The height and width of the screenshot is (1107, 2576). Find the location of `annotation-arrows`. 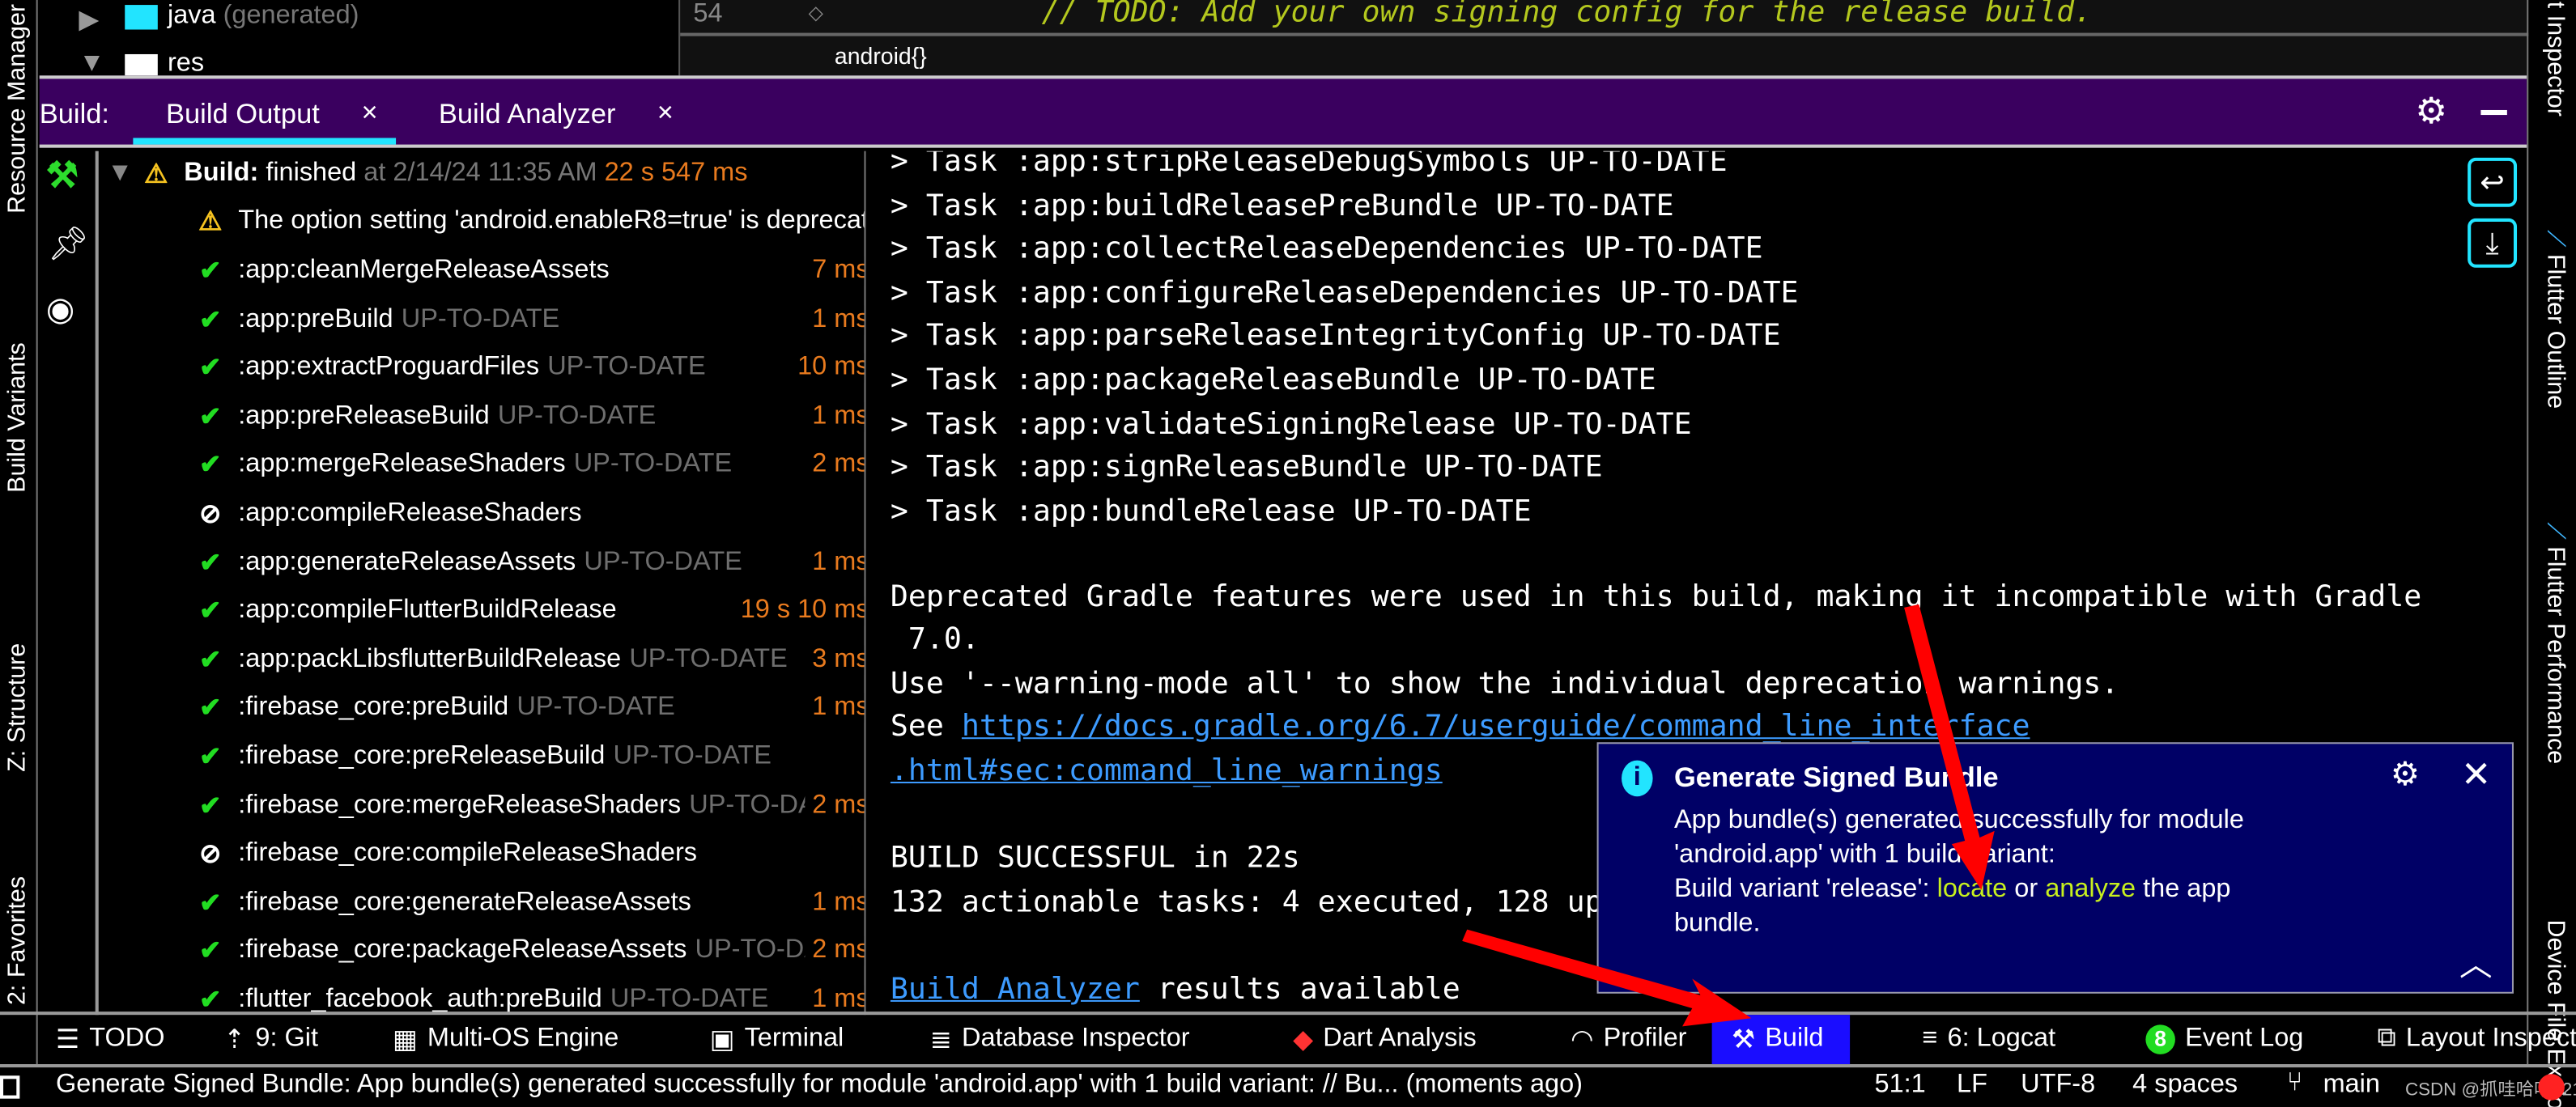

annotation-arrows is located at coordinates (1729, 816).